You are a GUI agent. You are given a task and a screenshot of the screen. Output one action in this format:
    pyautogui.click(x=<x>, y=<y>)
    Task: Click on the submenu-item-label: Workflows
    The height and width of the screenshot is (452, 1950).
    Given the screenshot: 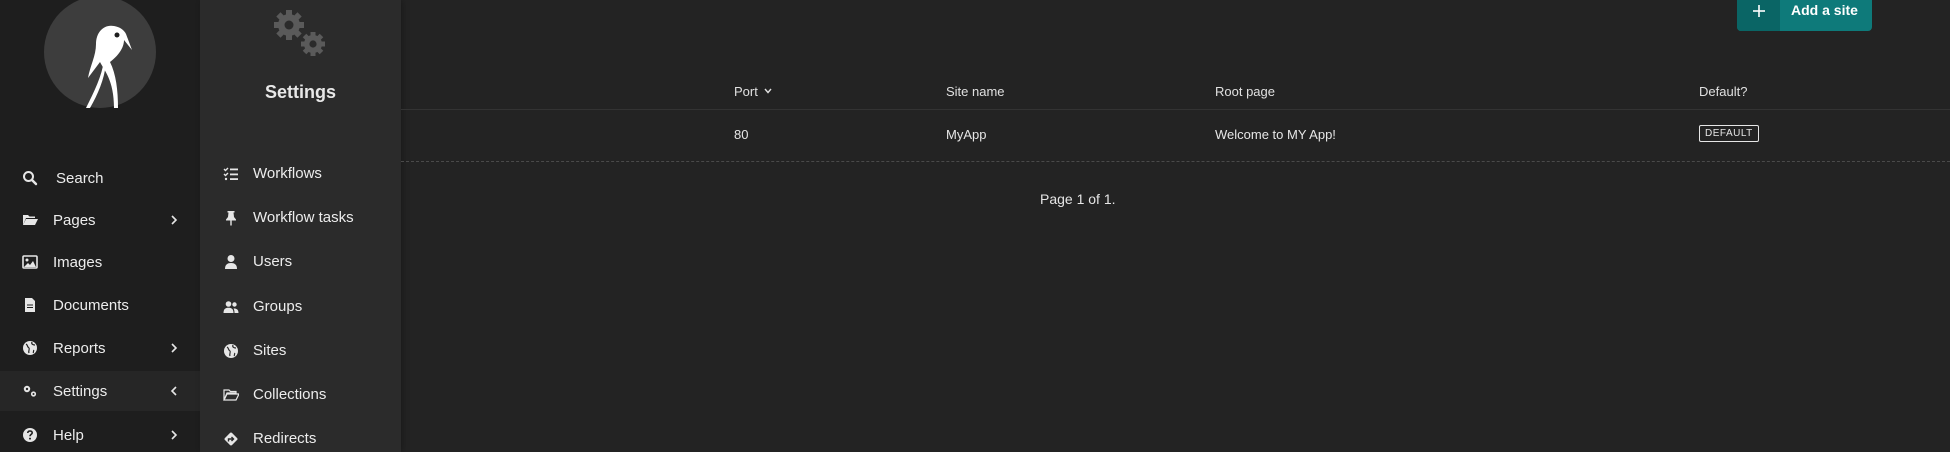 What is the action you would take?
    pyautogui.click(x=287, y=173)
    